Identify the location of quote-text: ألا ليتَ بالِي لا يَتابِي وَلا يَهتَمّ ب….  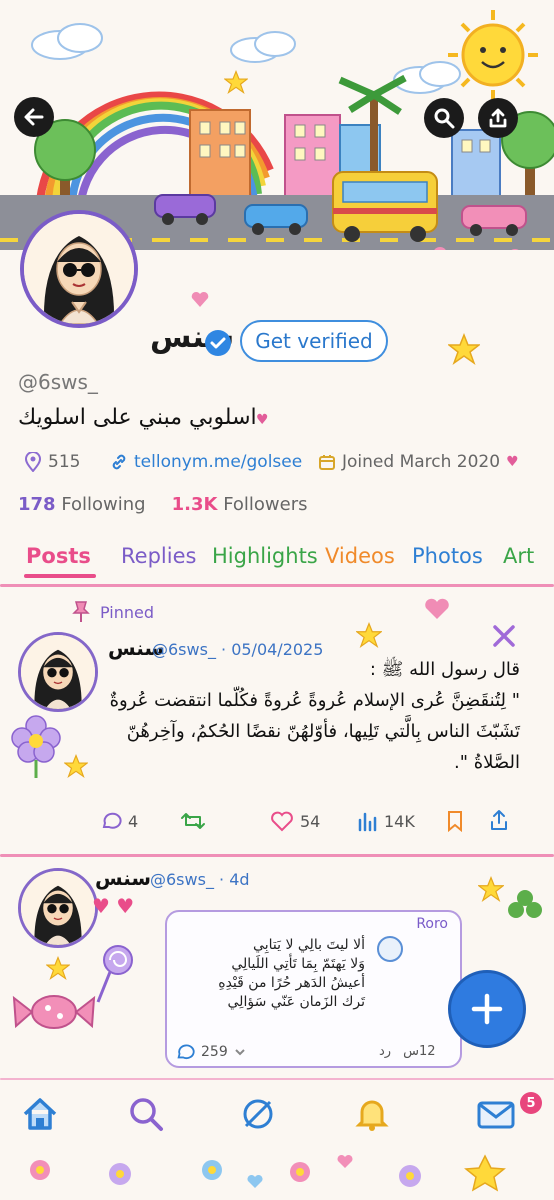
(271, 974).